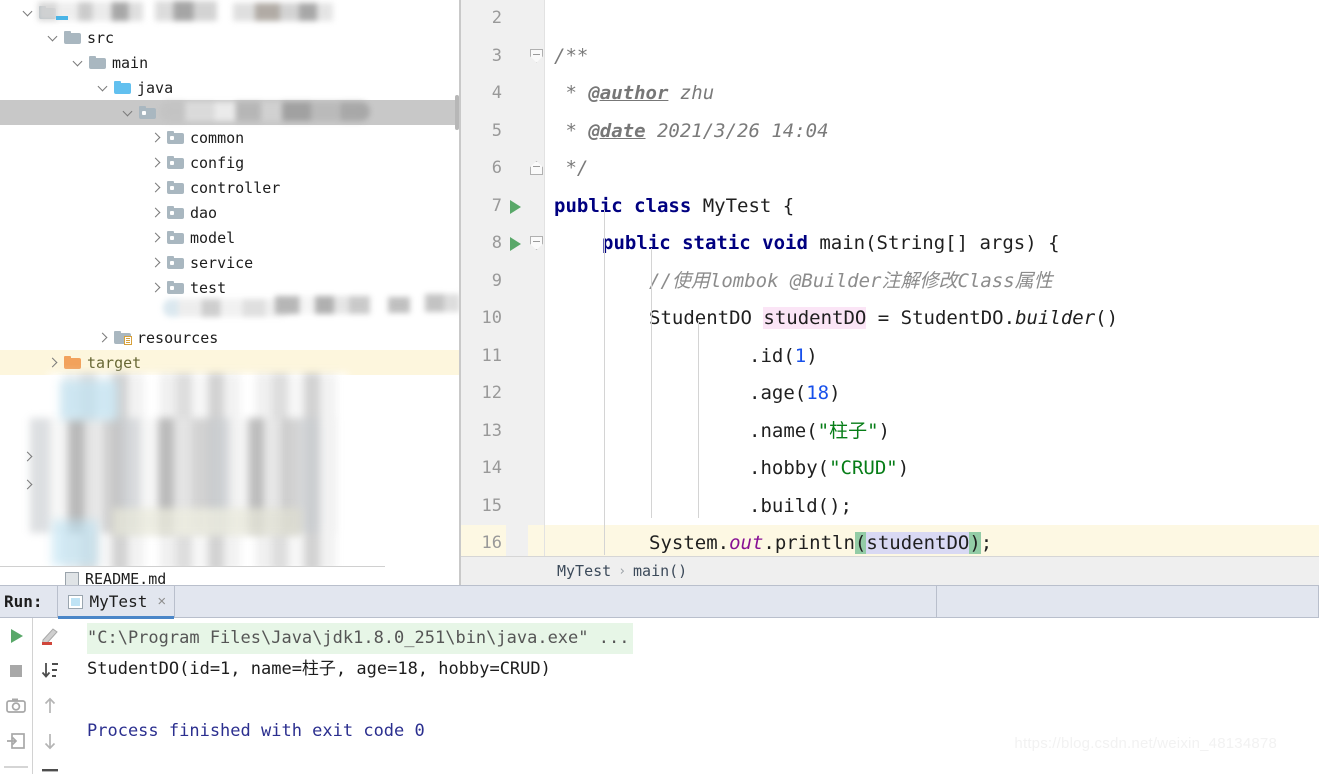  I want to click on tab-mytest: MyTest ×, so click(116, 602).